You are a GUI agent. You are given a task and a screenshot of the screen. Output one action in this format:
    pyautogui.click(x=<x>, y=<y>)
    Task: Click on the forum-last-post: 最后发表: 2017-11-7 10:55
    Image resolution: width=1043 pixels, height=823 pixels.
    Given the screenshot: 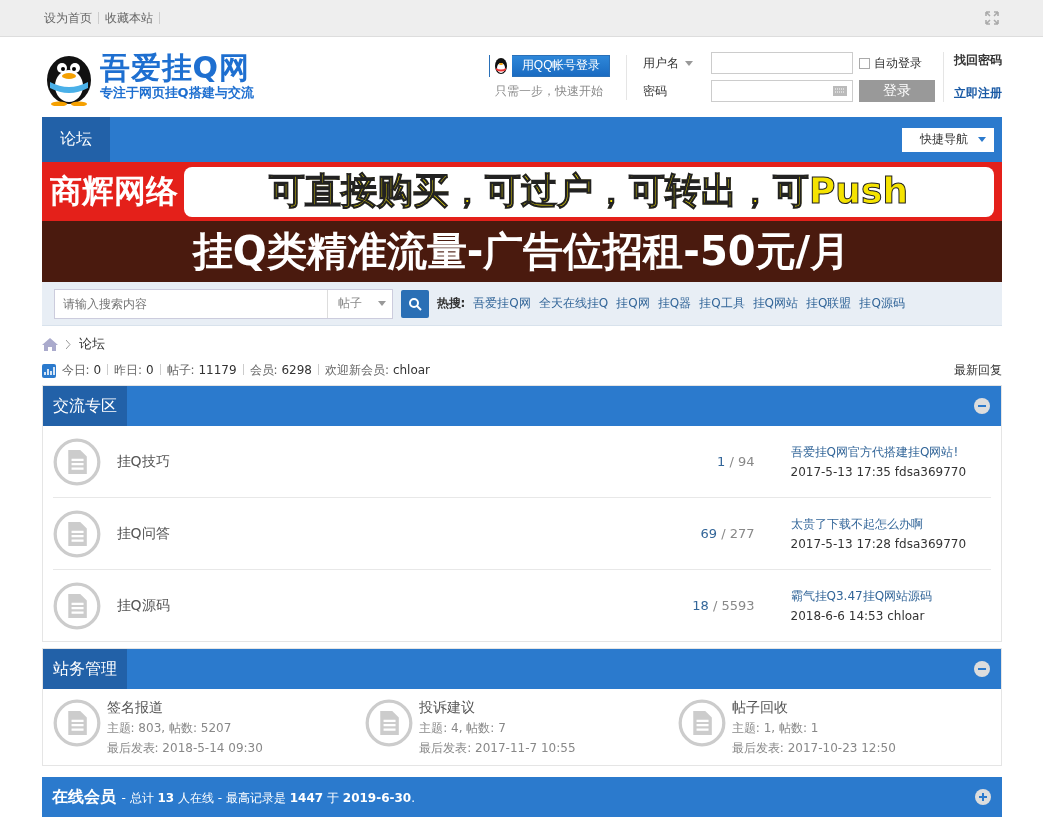 What is the action you would take?
    pyautogui.click(x=497, y=748)
    